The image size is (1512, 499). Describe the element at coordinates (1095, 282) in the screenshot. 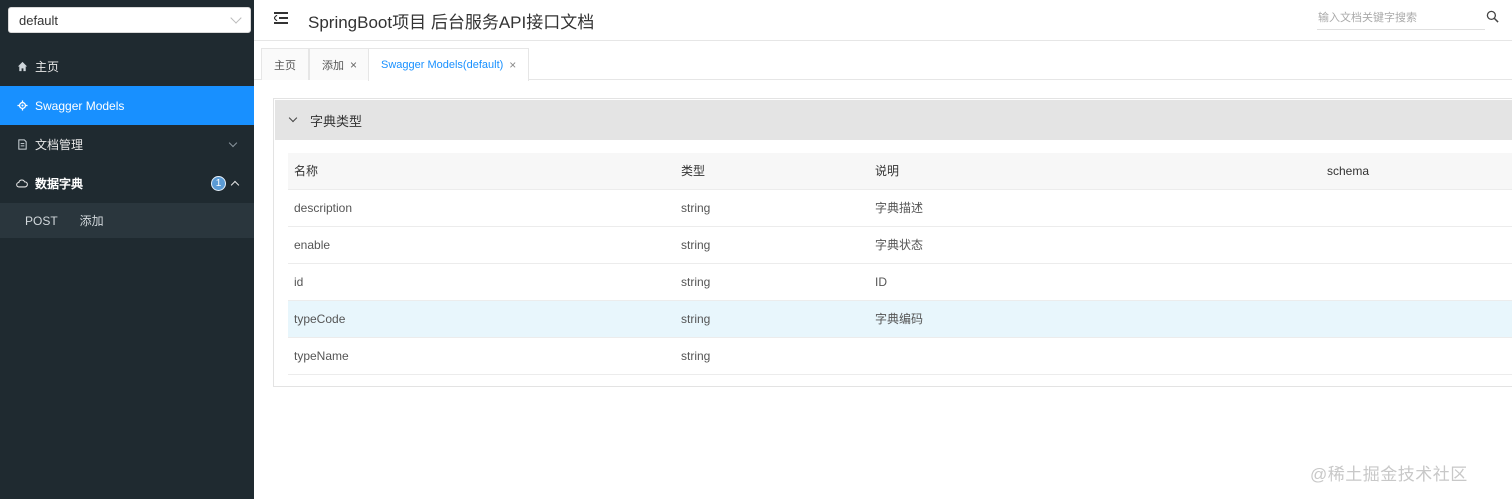

I see `cell-description: ID` at that location.